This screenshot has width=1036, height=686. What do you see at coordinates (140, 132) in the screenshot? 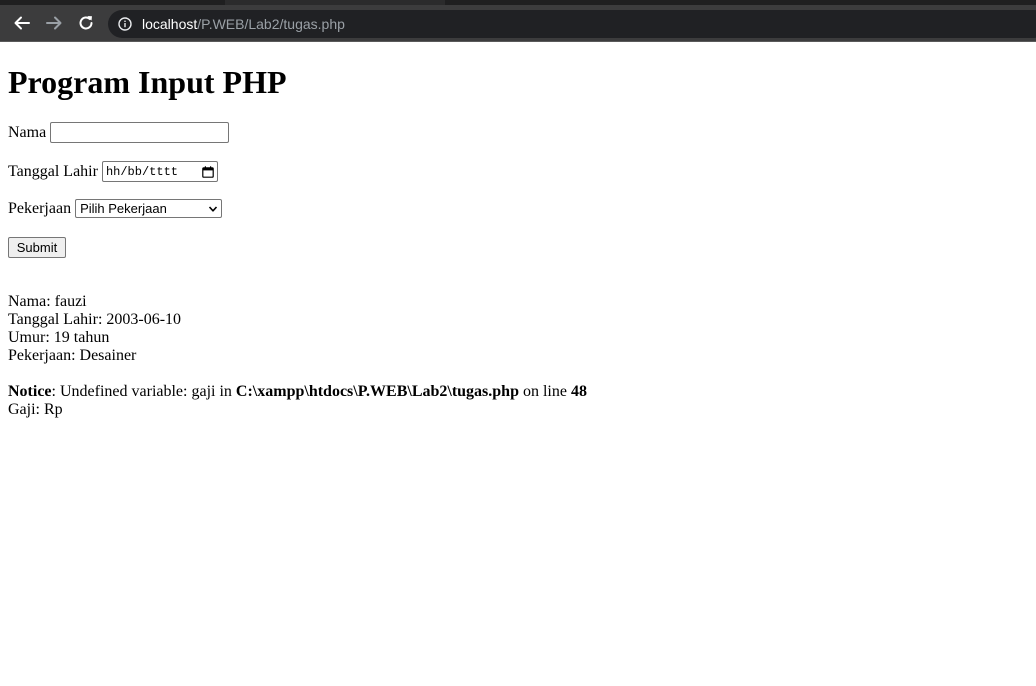
I see `nama-input` at bounding box center [140, 132].